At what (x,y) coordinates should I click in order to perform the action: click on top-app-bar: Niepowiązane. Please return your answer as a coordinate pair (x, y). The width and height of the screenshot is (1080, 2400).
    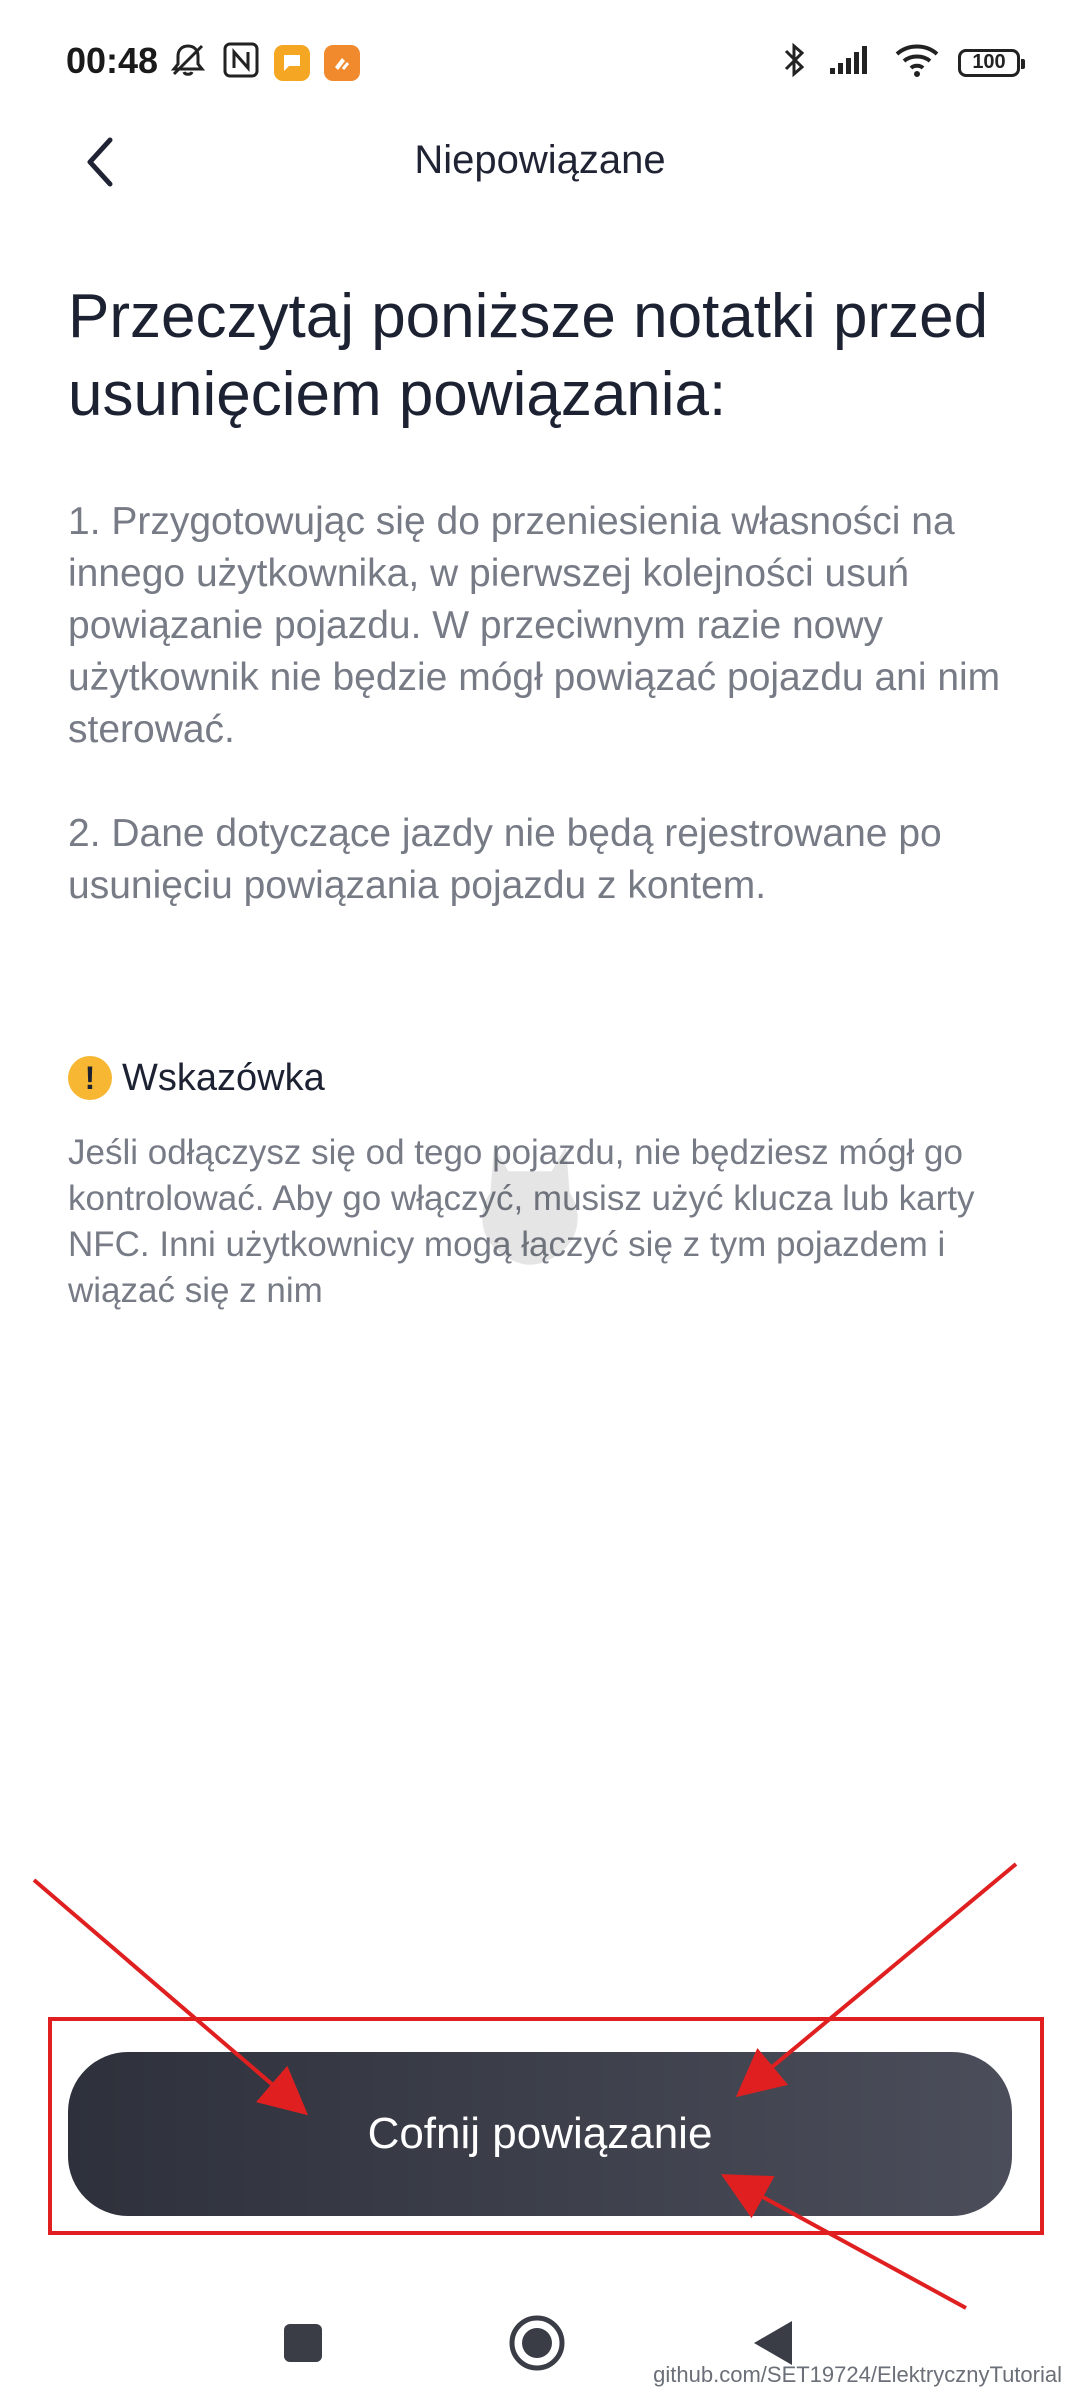
    Looking at the image, I should click on (540, 175).